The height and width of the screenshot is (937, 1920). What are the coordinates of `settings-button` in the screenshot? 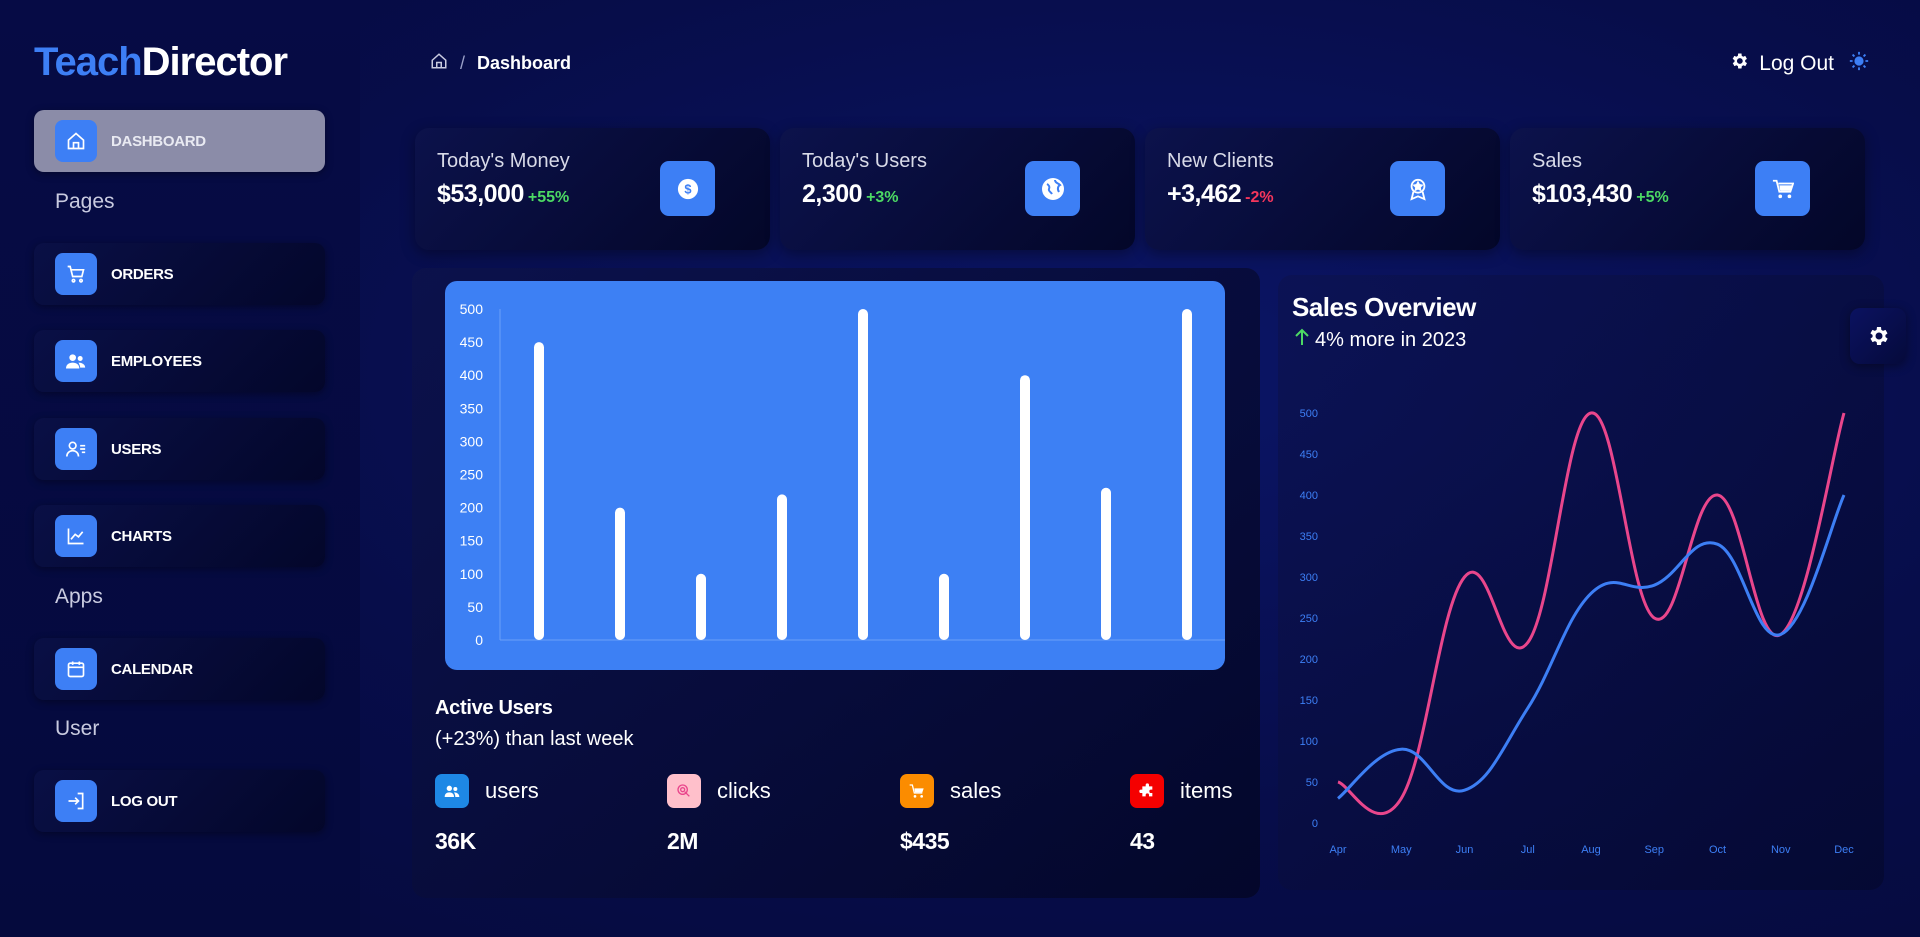 It's located at (1878, 336).